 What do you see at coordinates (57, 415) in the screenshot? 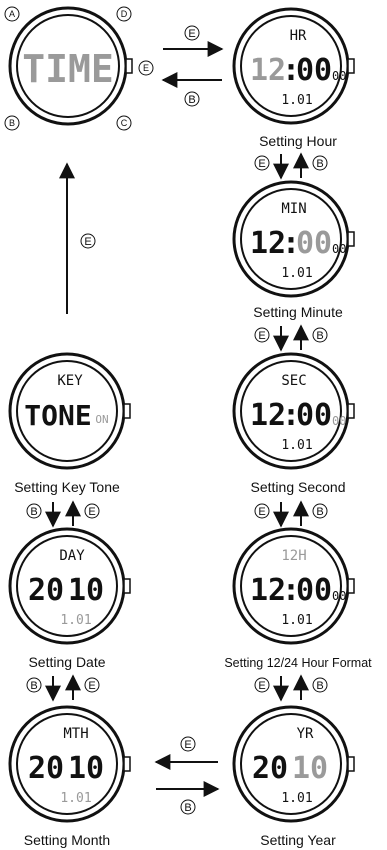
I see `display-main: TONE` at bounding box center [57, 415].